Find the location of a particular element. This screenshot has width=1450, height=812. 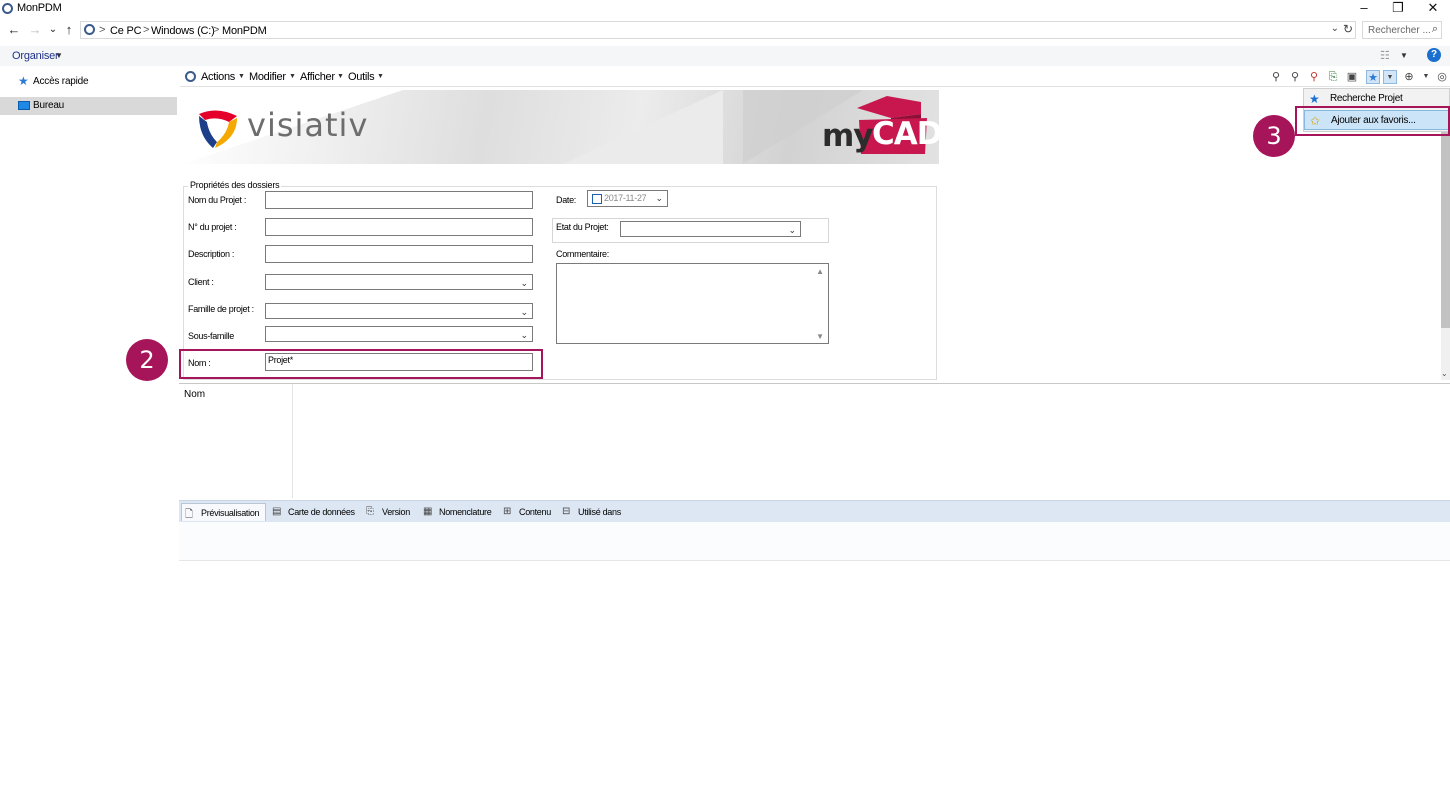

description-field is located at coordinates (399, 254).